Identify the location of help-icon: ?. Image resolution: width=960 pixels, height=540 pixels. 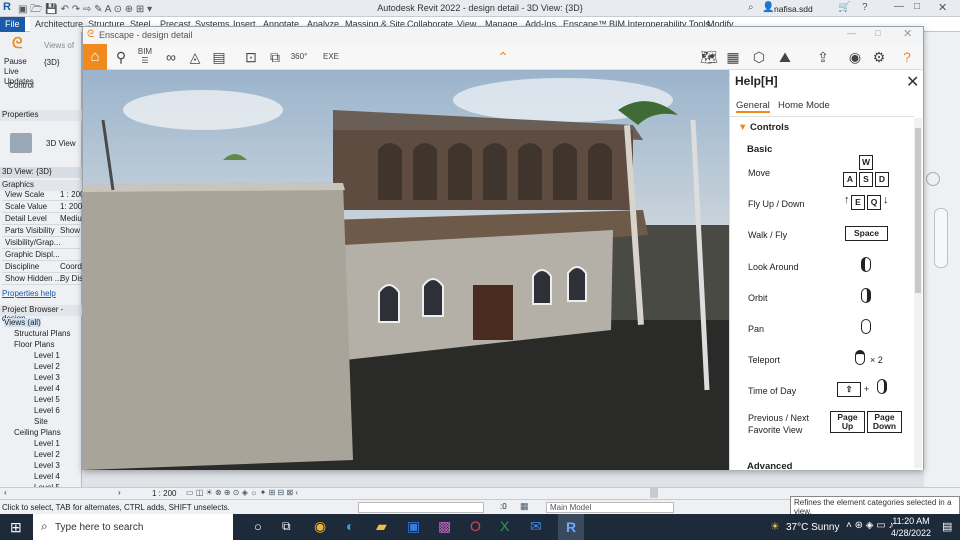
(865, 7).